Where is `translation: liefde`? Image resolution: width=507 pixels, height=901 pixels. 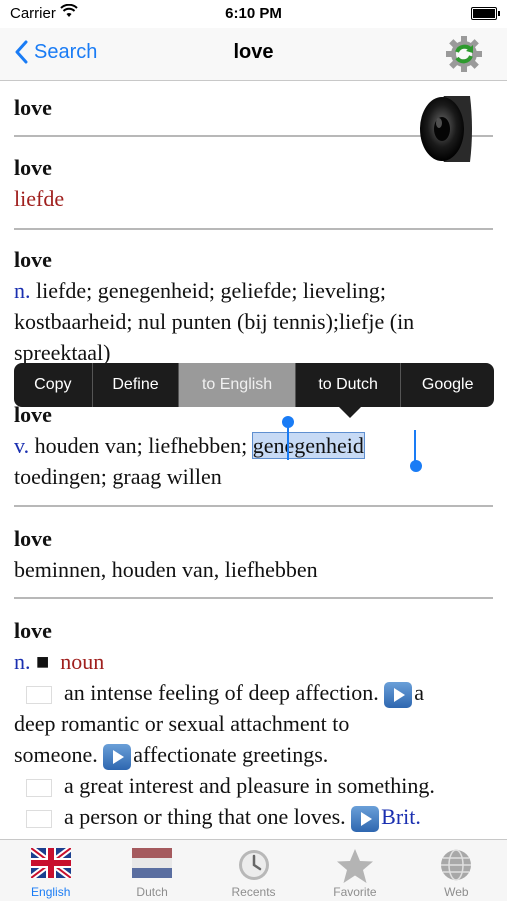 translation: liefde is located at coordinates (39, 198).